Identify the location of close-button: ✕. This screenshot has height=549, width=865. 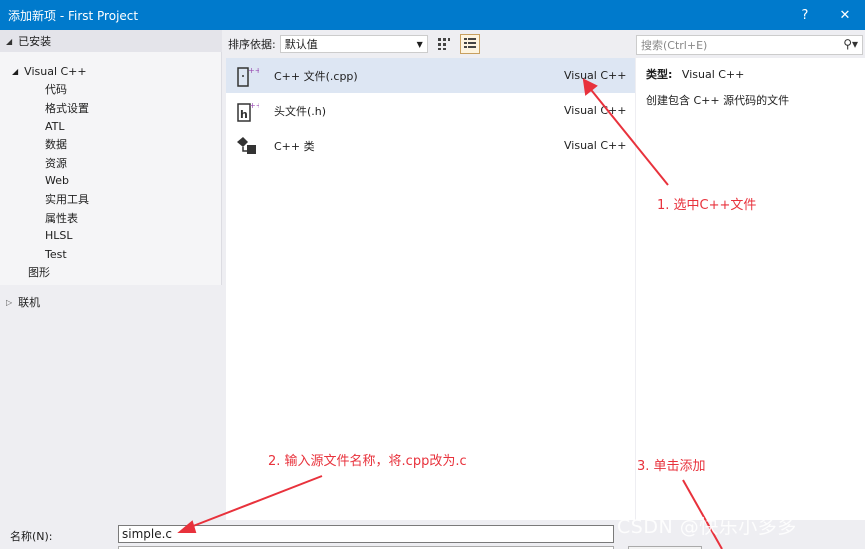
(845, 15).